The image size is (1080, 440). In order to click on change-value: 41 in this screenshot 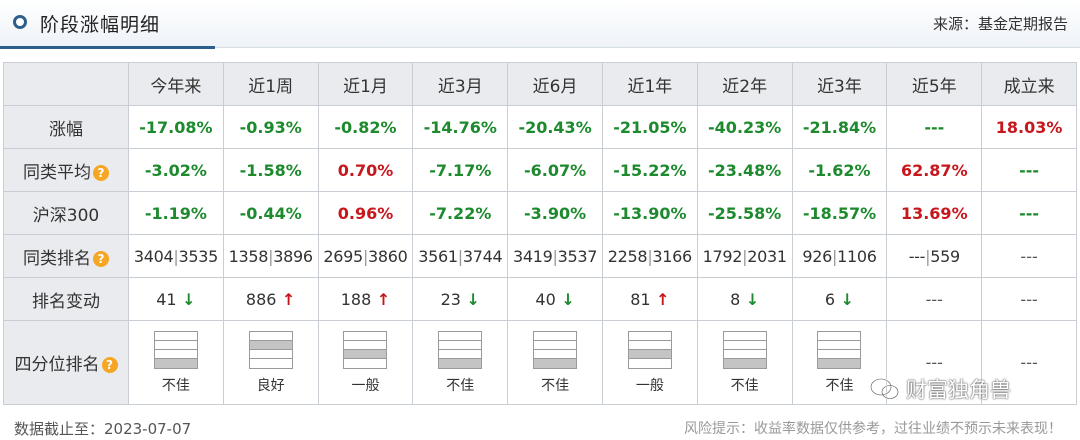, I will do `click(166, 299)`.